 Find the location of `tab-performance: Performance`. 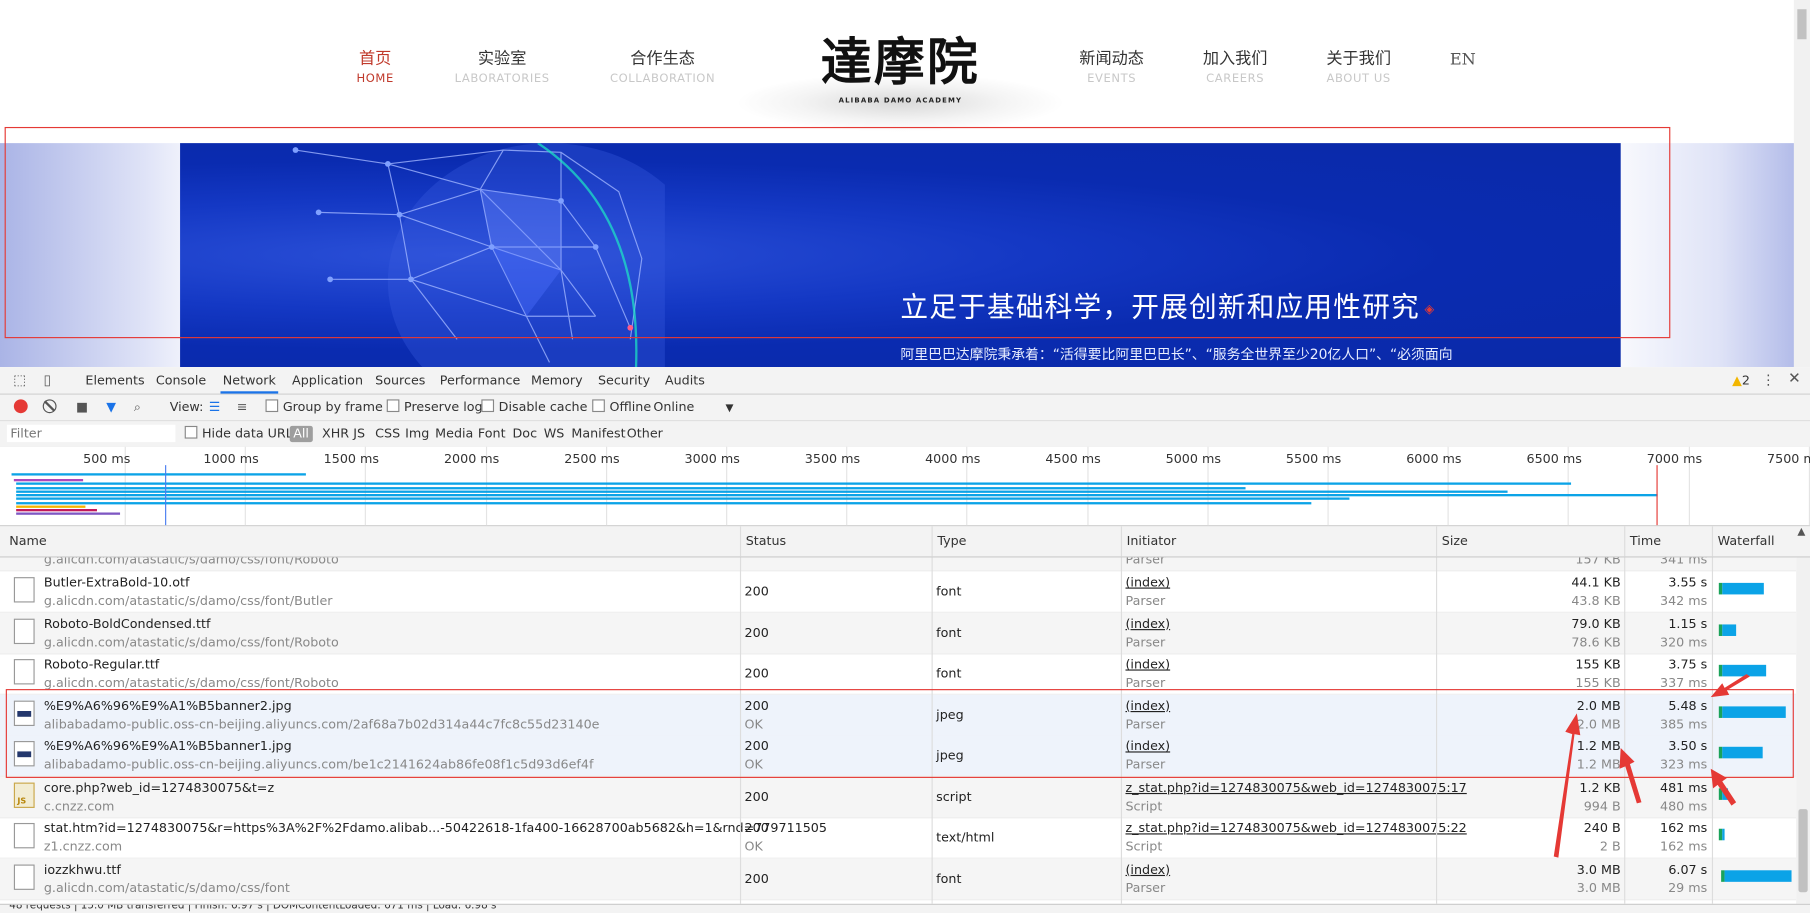

tab-performance: Performance is located at coordinates (479, 380).